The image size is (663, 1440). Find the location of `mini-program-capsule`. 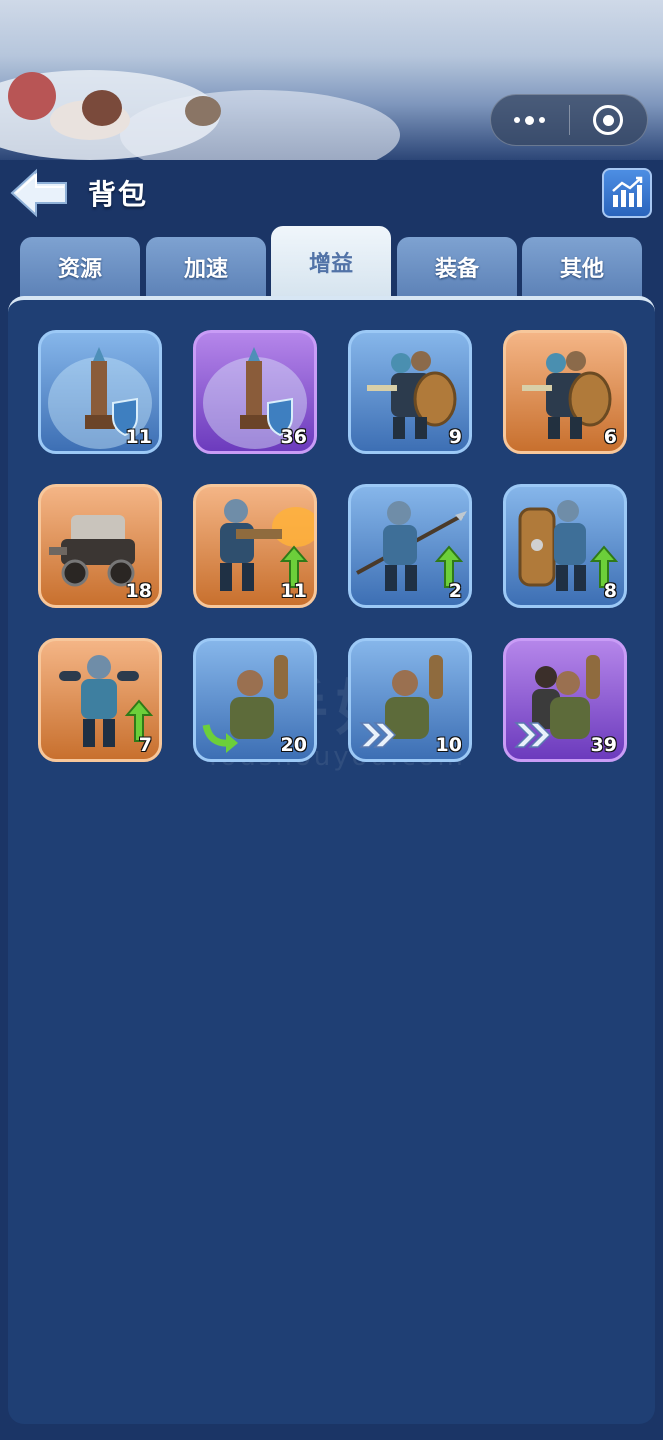

mini-program-capsule is located at coordinates (569, 120).